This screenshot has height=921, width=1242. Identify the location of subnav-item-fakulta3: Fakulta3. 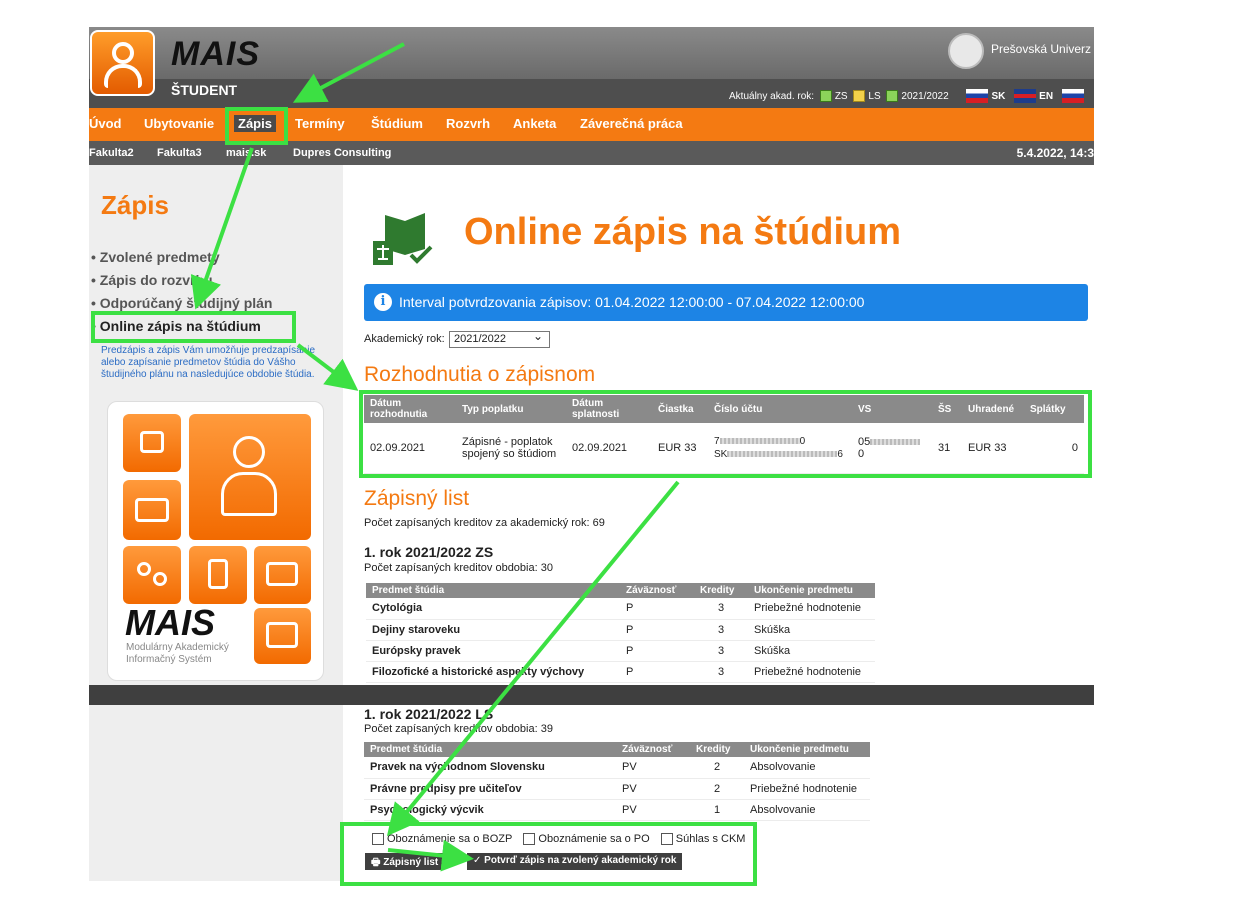
(179, 153).